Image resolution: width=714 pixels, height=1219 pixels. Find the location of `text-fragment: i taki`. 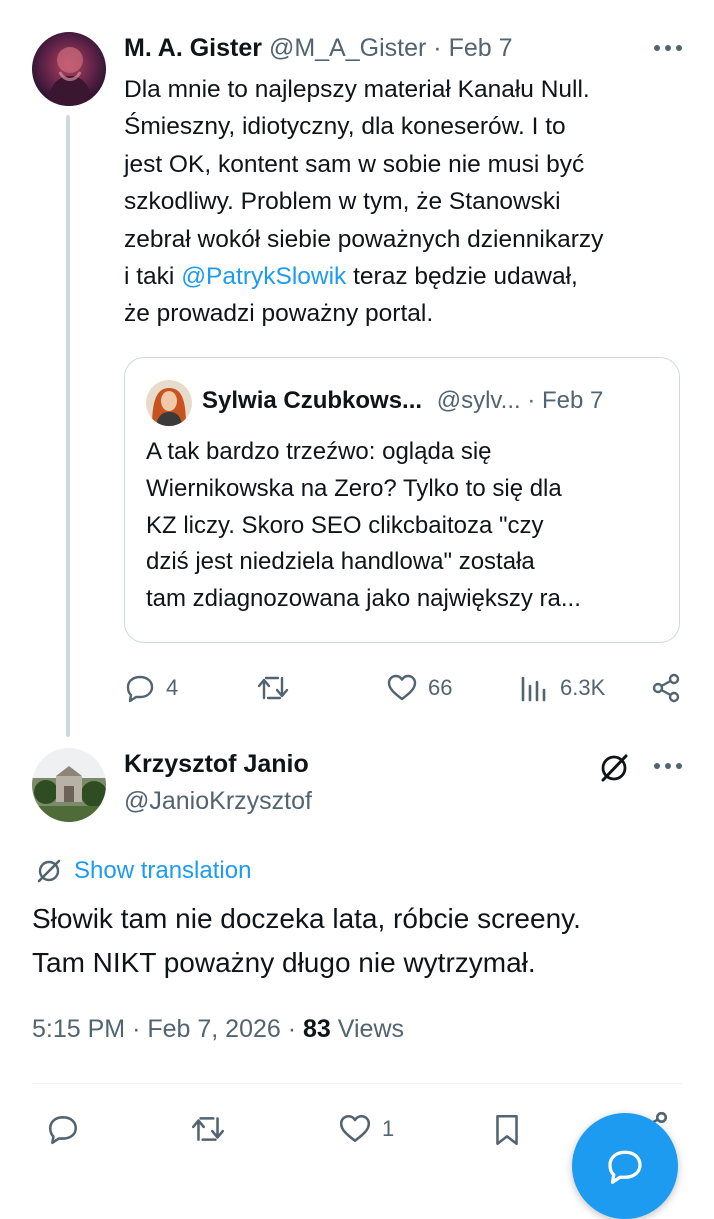

text-fragment: i taki is located at coordinates (153, 277).